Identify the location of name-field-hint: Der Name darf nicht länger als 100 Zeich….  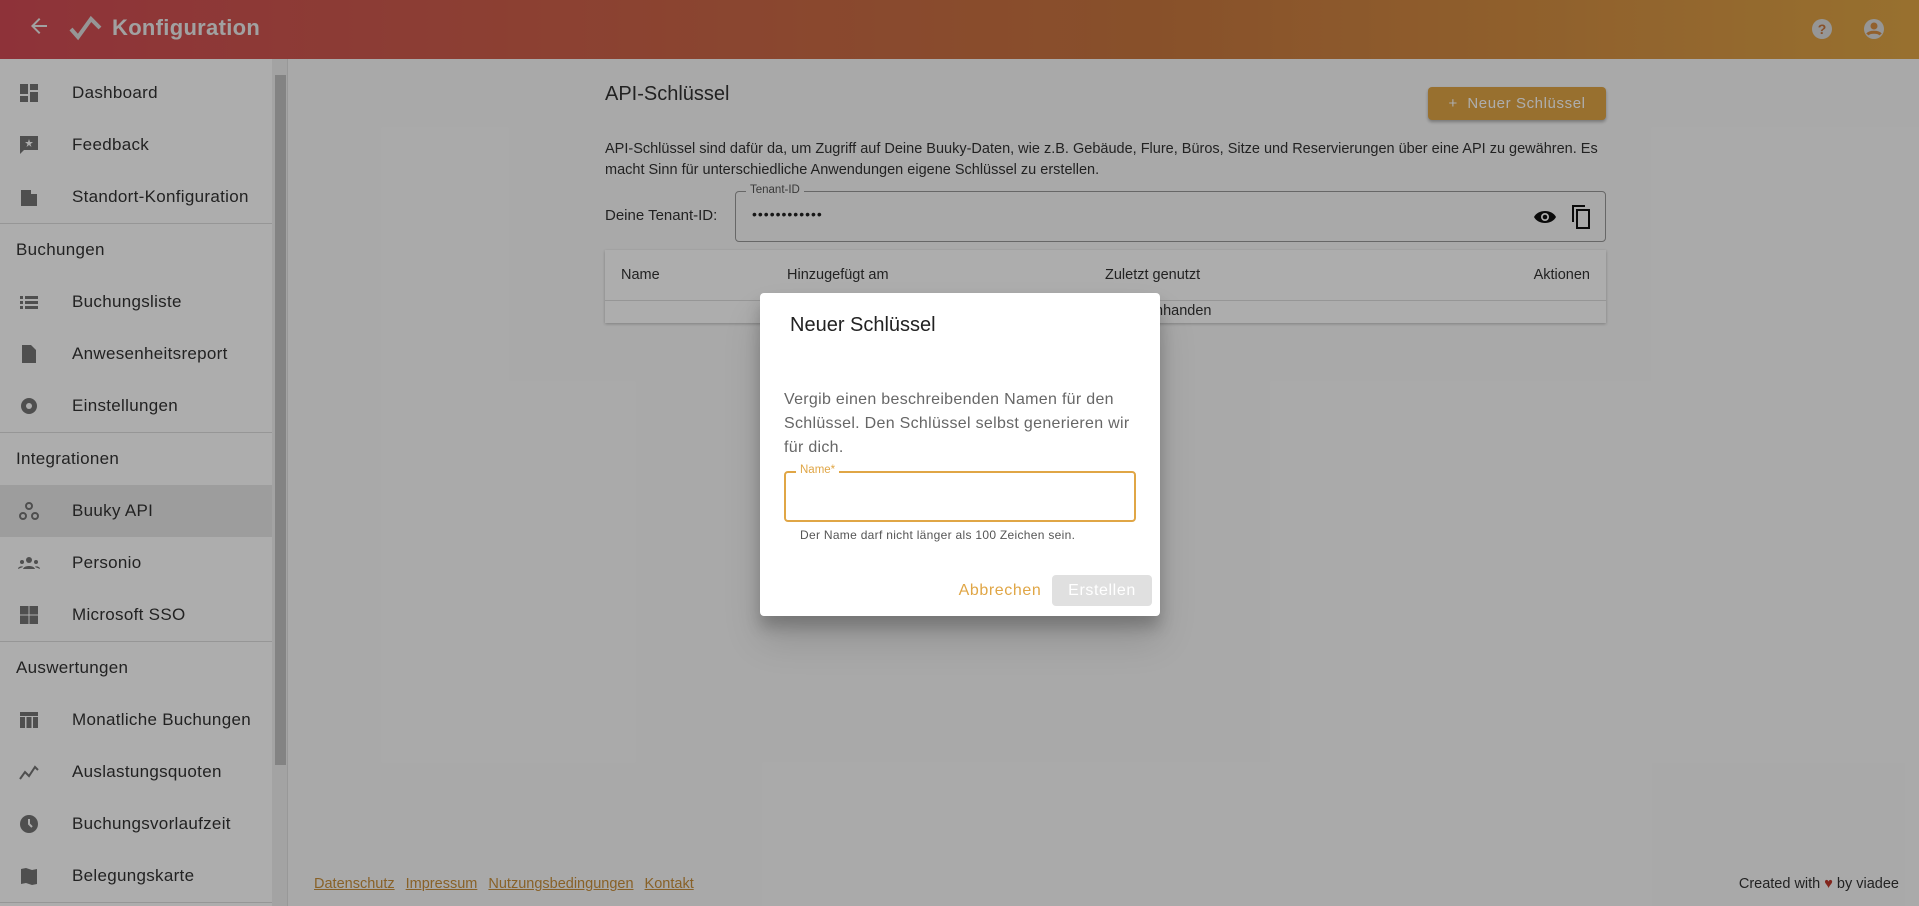
(938, 535).